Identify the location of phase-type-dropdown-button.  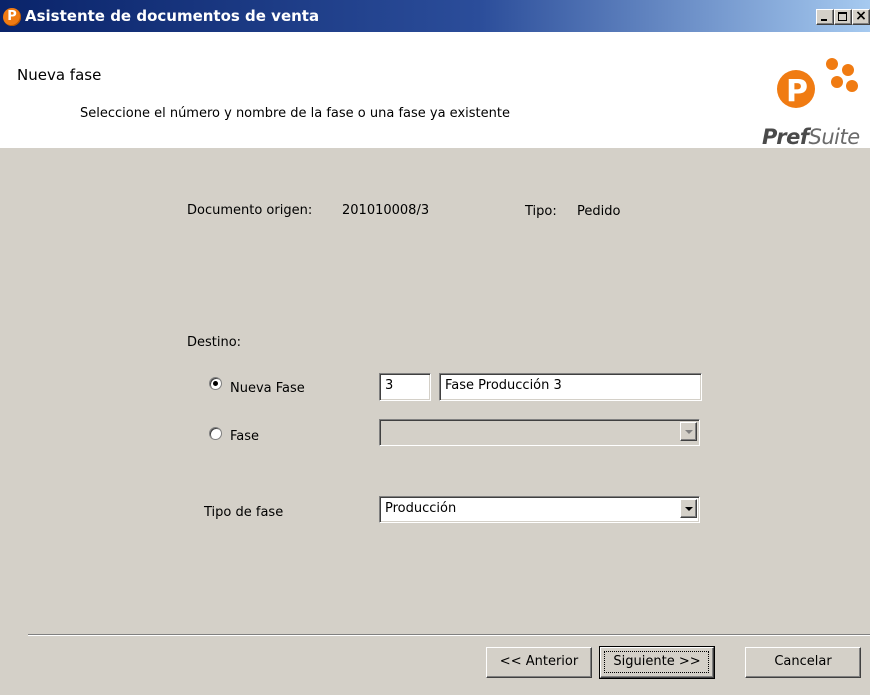
(688, 508).